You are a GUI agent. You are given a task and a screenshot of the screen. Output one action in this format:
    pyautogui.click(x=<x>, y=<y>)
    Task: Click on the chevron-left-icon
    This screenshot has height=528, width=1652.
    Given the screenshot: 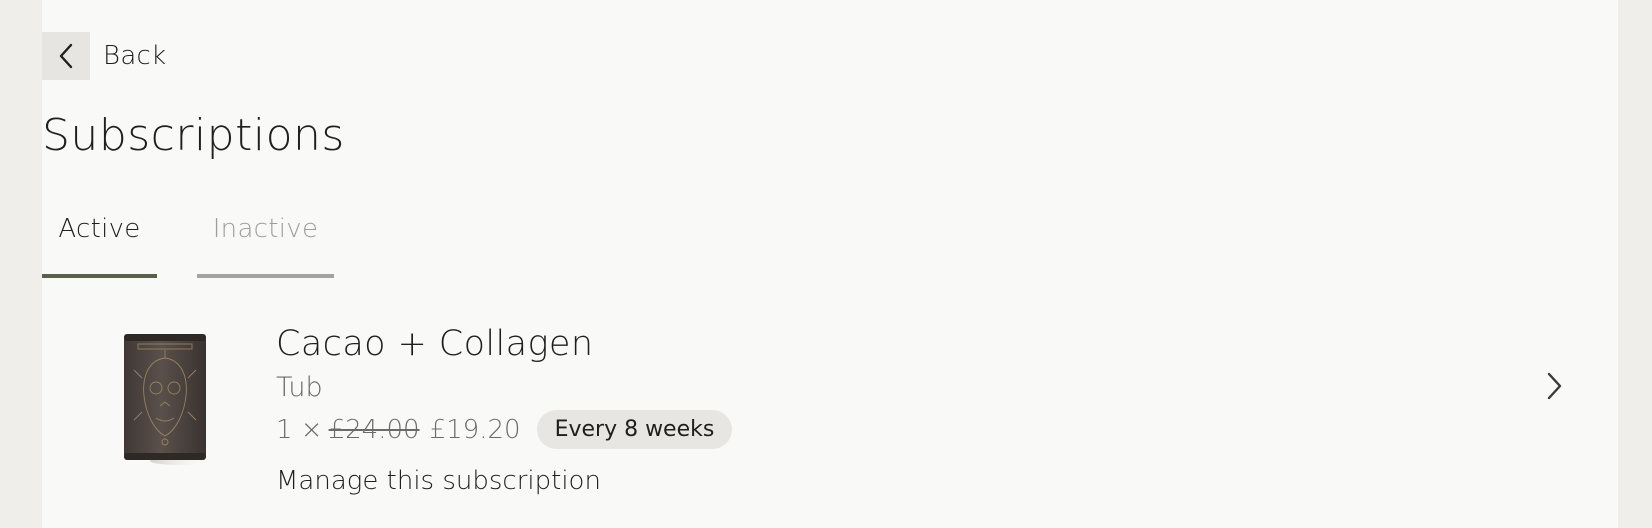 What is the action you would take?
    pyautogui.click(x=66, y=56)
    